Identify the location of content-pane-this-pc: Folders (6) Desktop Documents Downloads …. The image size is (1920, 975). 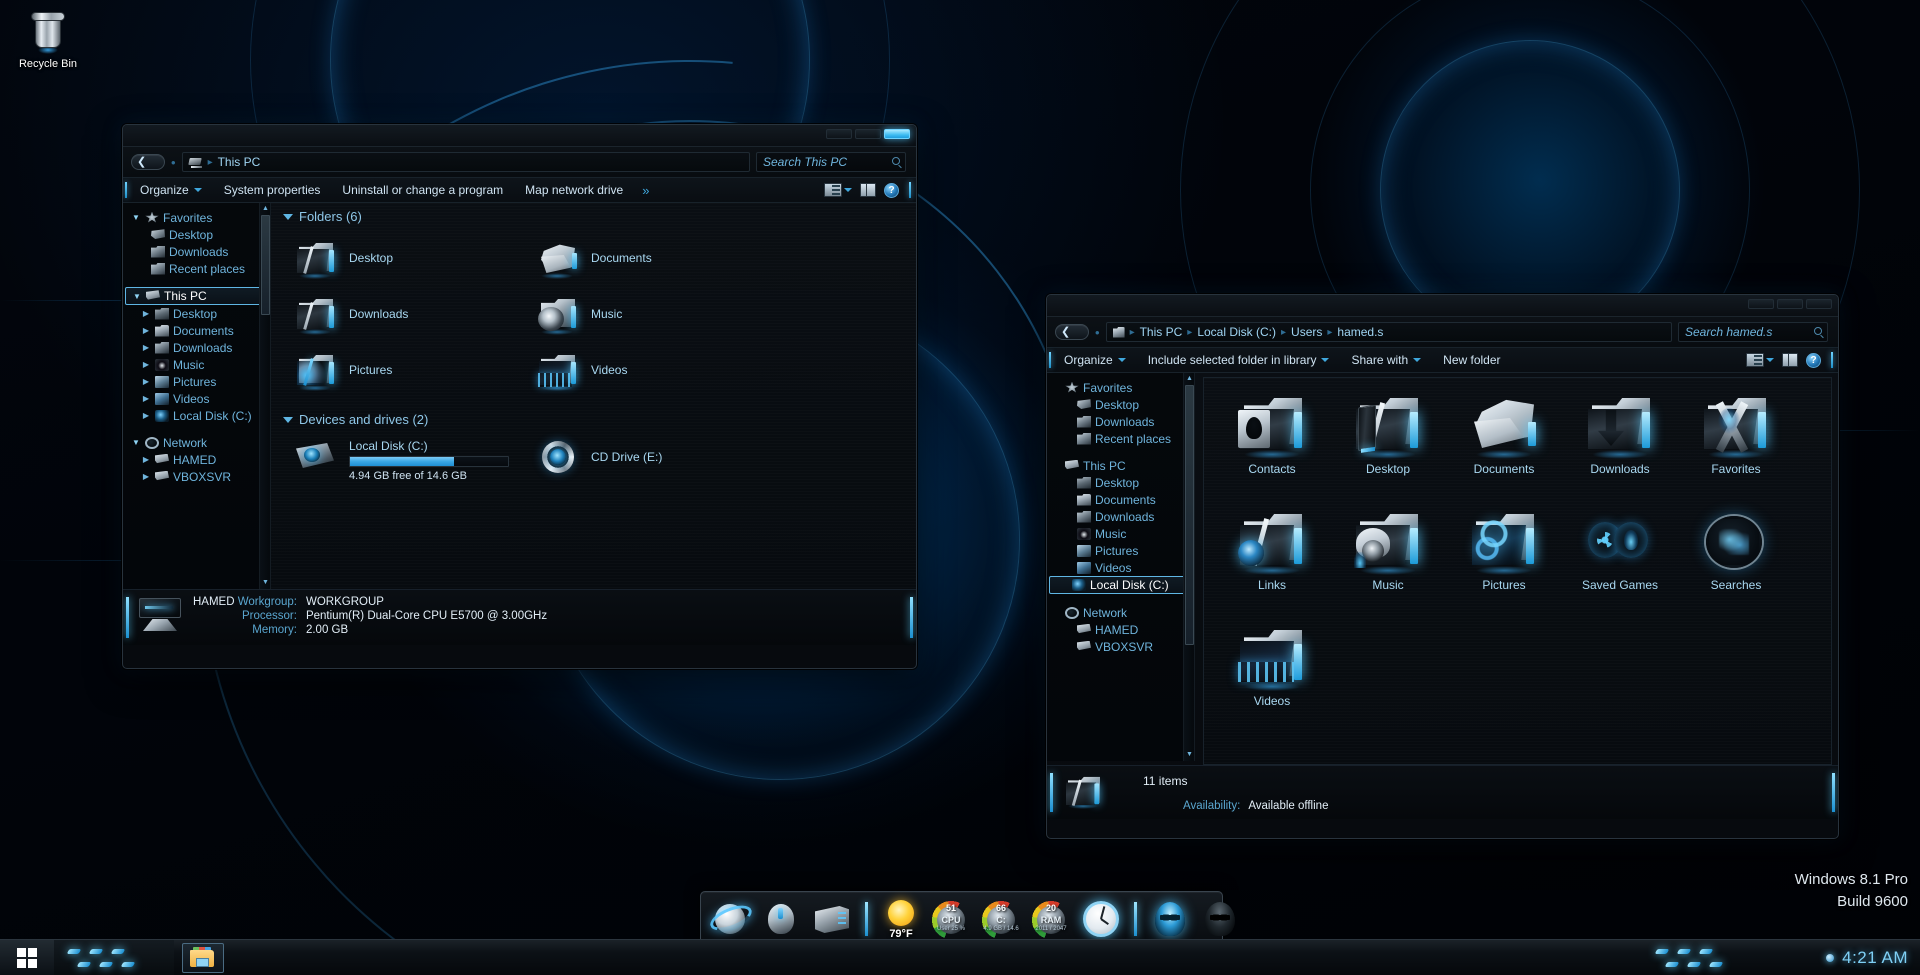
(593, 396).